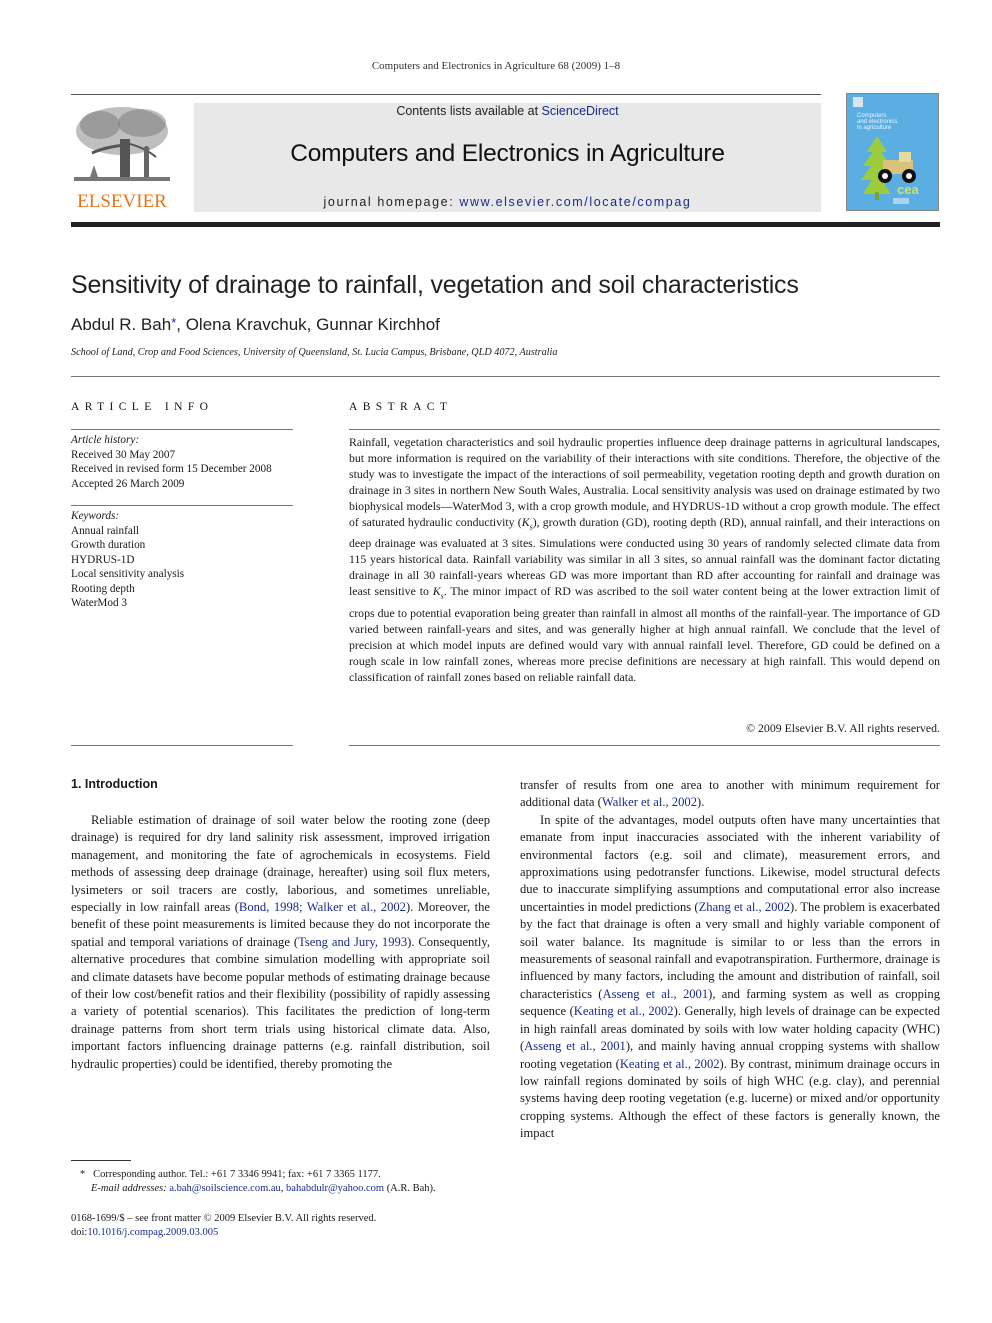 The image size is (992, 1323). Describe the element at coordinates (123, 454) in the screenshot. I see `history-received: Received 30 May 2007` at that location.